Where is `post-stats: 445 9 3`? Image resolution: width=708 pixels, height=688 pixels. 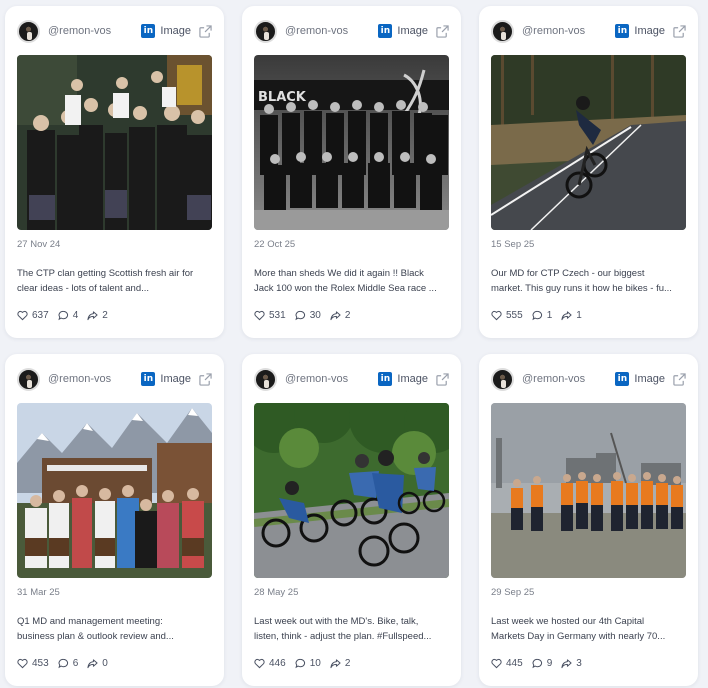 post-stats: 445 9 3 is located at coordinates (541, 663).